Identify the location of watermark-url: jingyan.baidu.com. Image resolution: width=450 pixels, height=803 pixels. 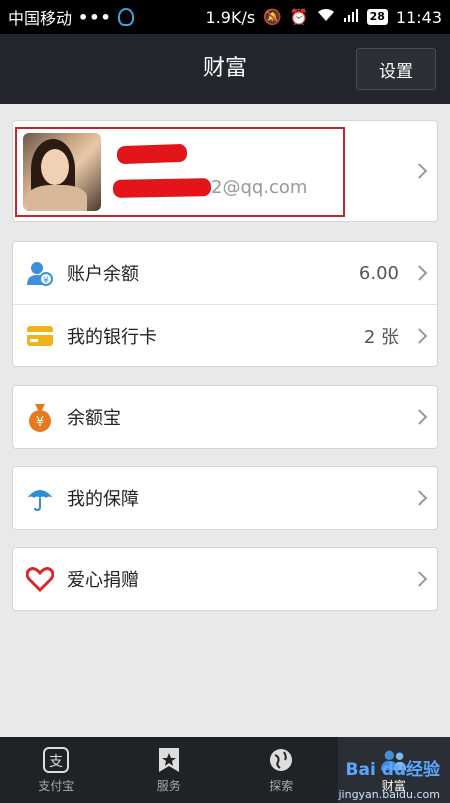
(389, 794).